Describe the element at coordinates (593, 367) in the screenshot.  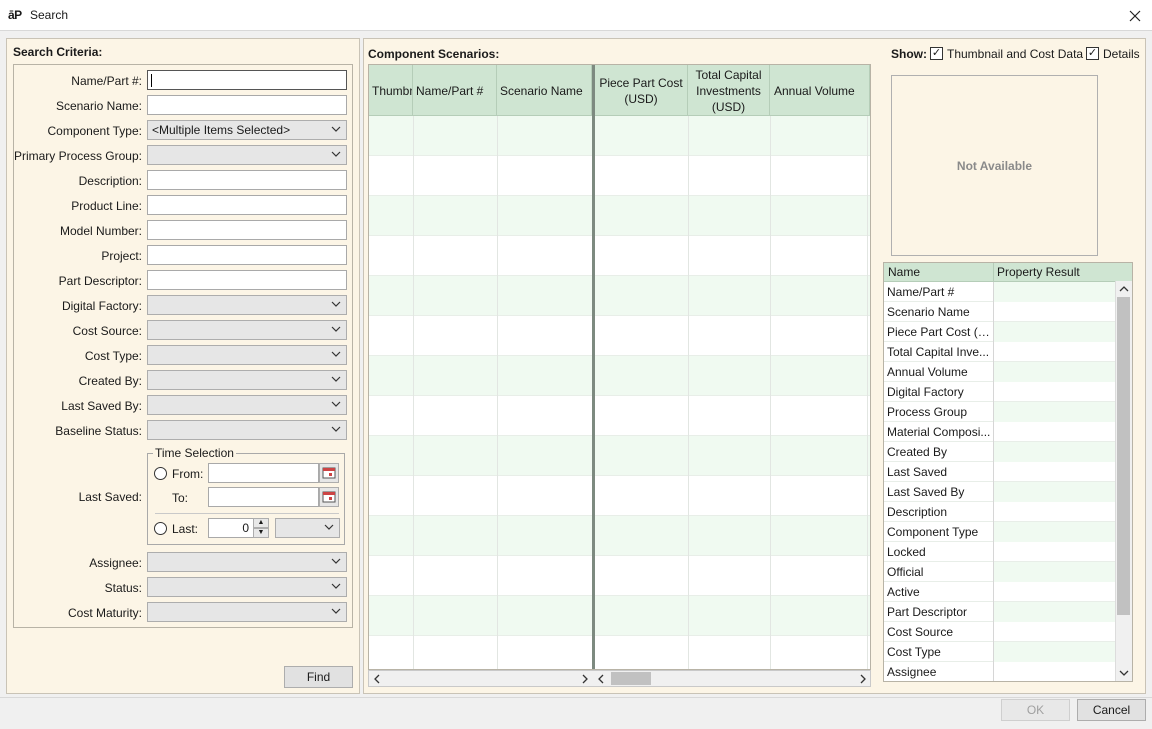
I see `frozen-column-splitter` at that location.